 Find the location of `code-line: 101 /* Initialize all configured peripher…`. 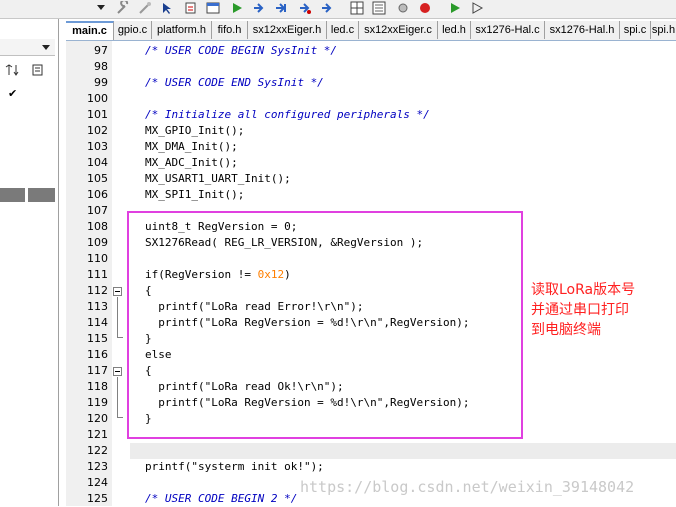

code-line: 101 /* Initialize all configured peripher… is located at coordinates (371, 115).